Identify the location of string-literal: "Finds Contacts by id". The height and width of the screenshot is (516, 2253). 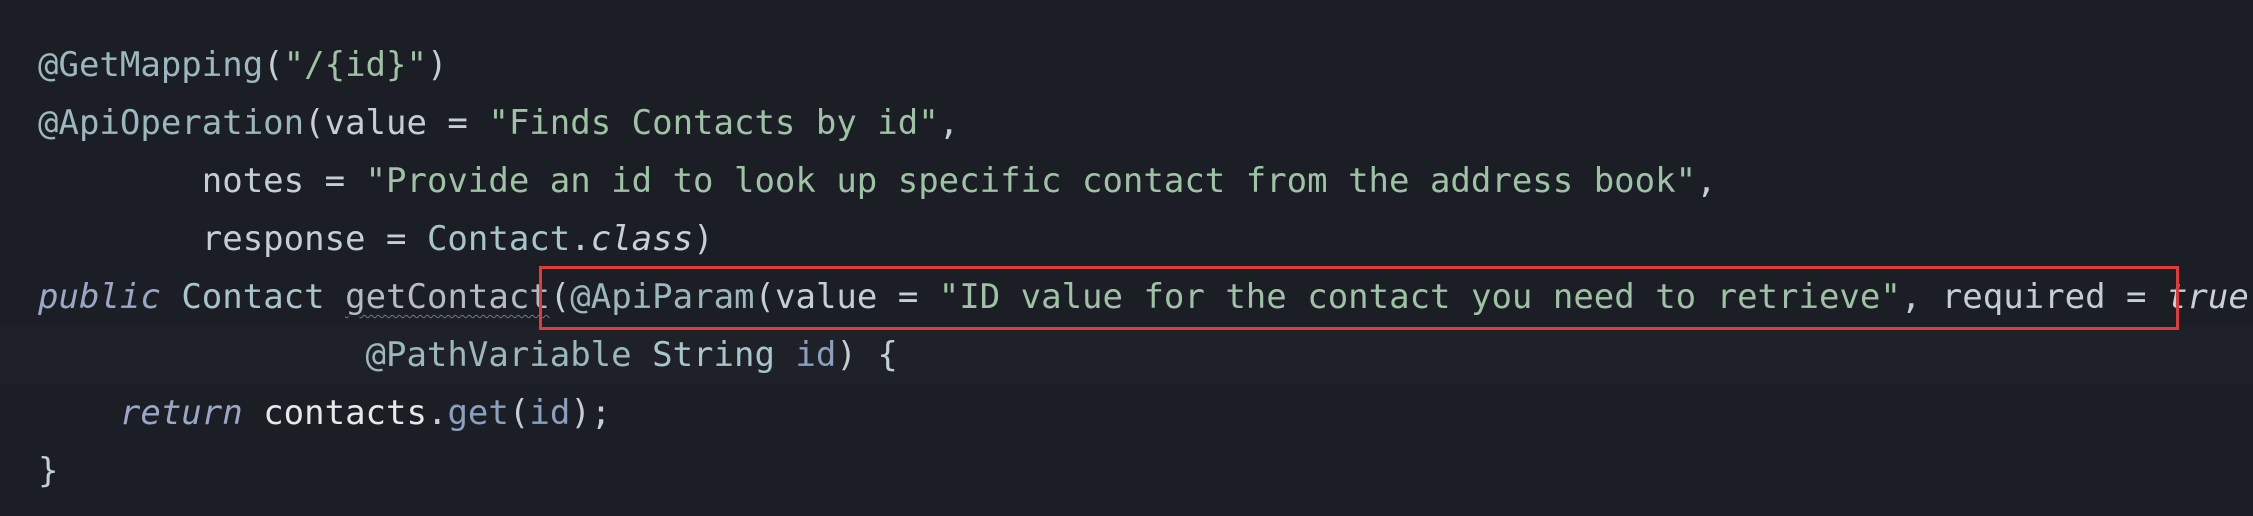
(713, 123).